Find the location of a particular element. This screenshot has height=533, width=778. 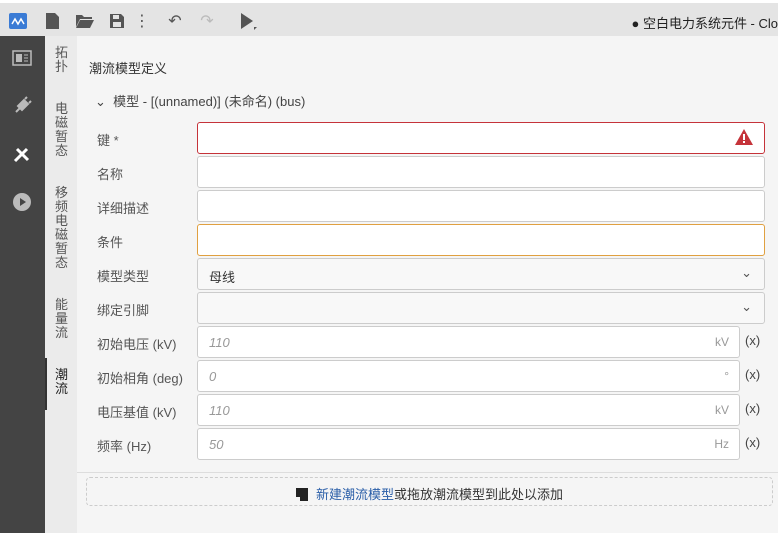

field-frequency: 频率 (Hz) 50 Hz (x) is located at coordinates (437, 444).